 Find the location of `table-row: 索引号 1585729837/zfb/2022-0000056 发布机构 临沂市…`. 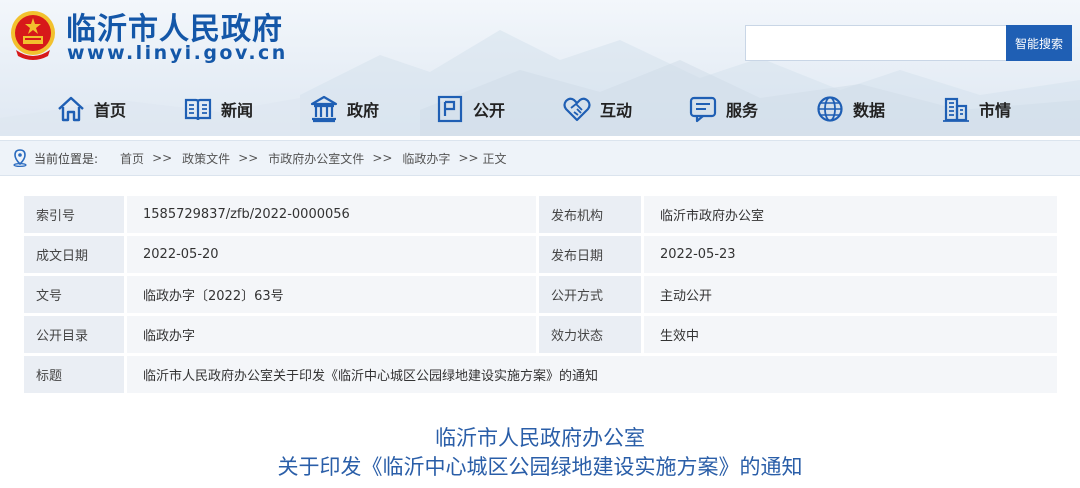

table-row: 索引号 1585729837/zfb/2022-0000056 发布机构 临沂市… is located at coordinates (540, 214).